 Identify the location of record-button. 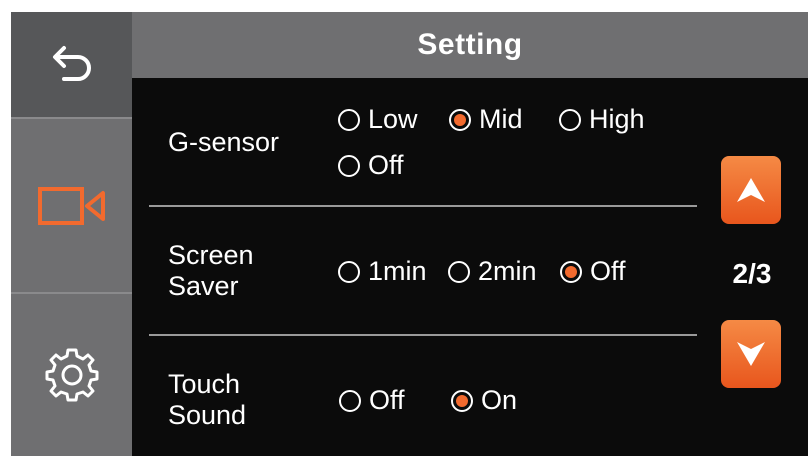
(71, 205).